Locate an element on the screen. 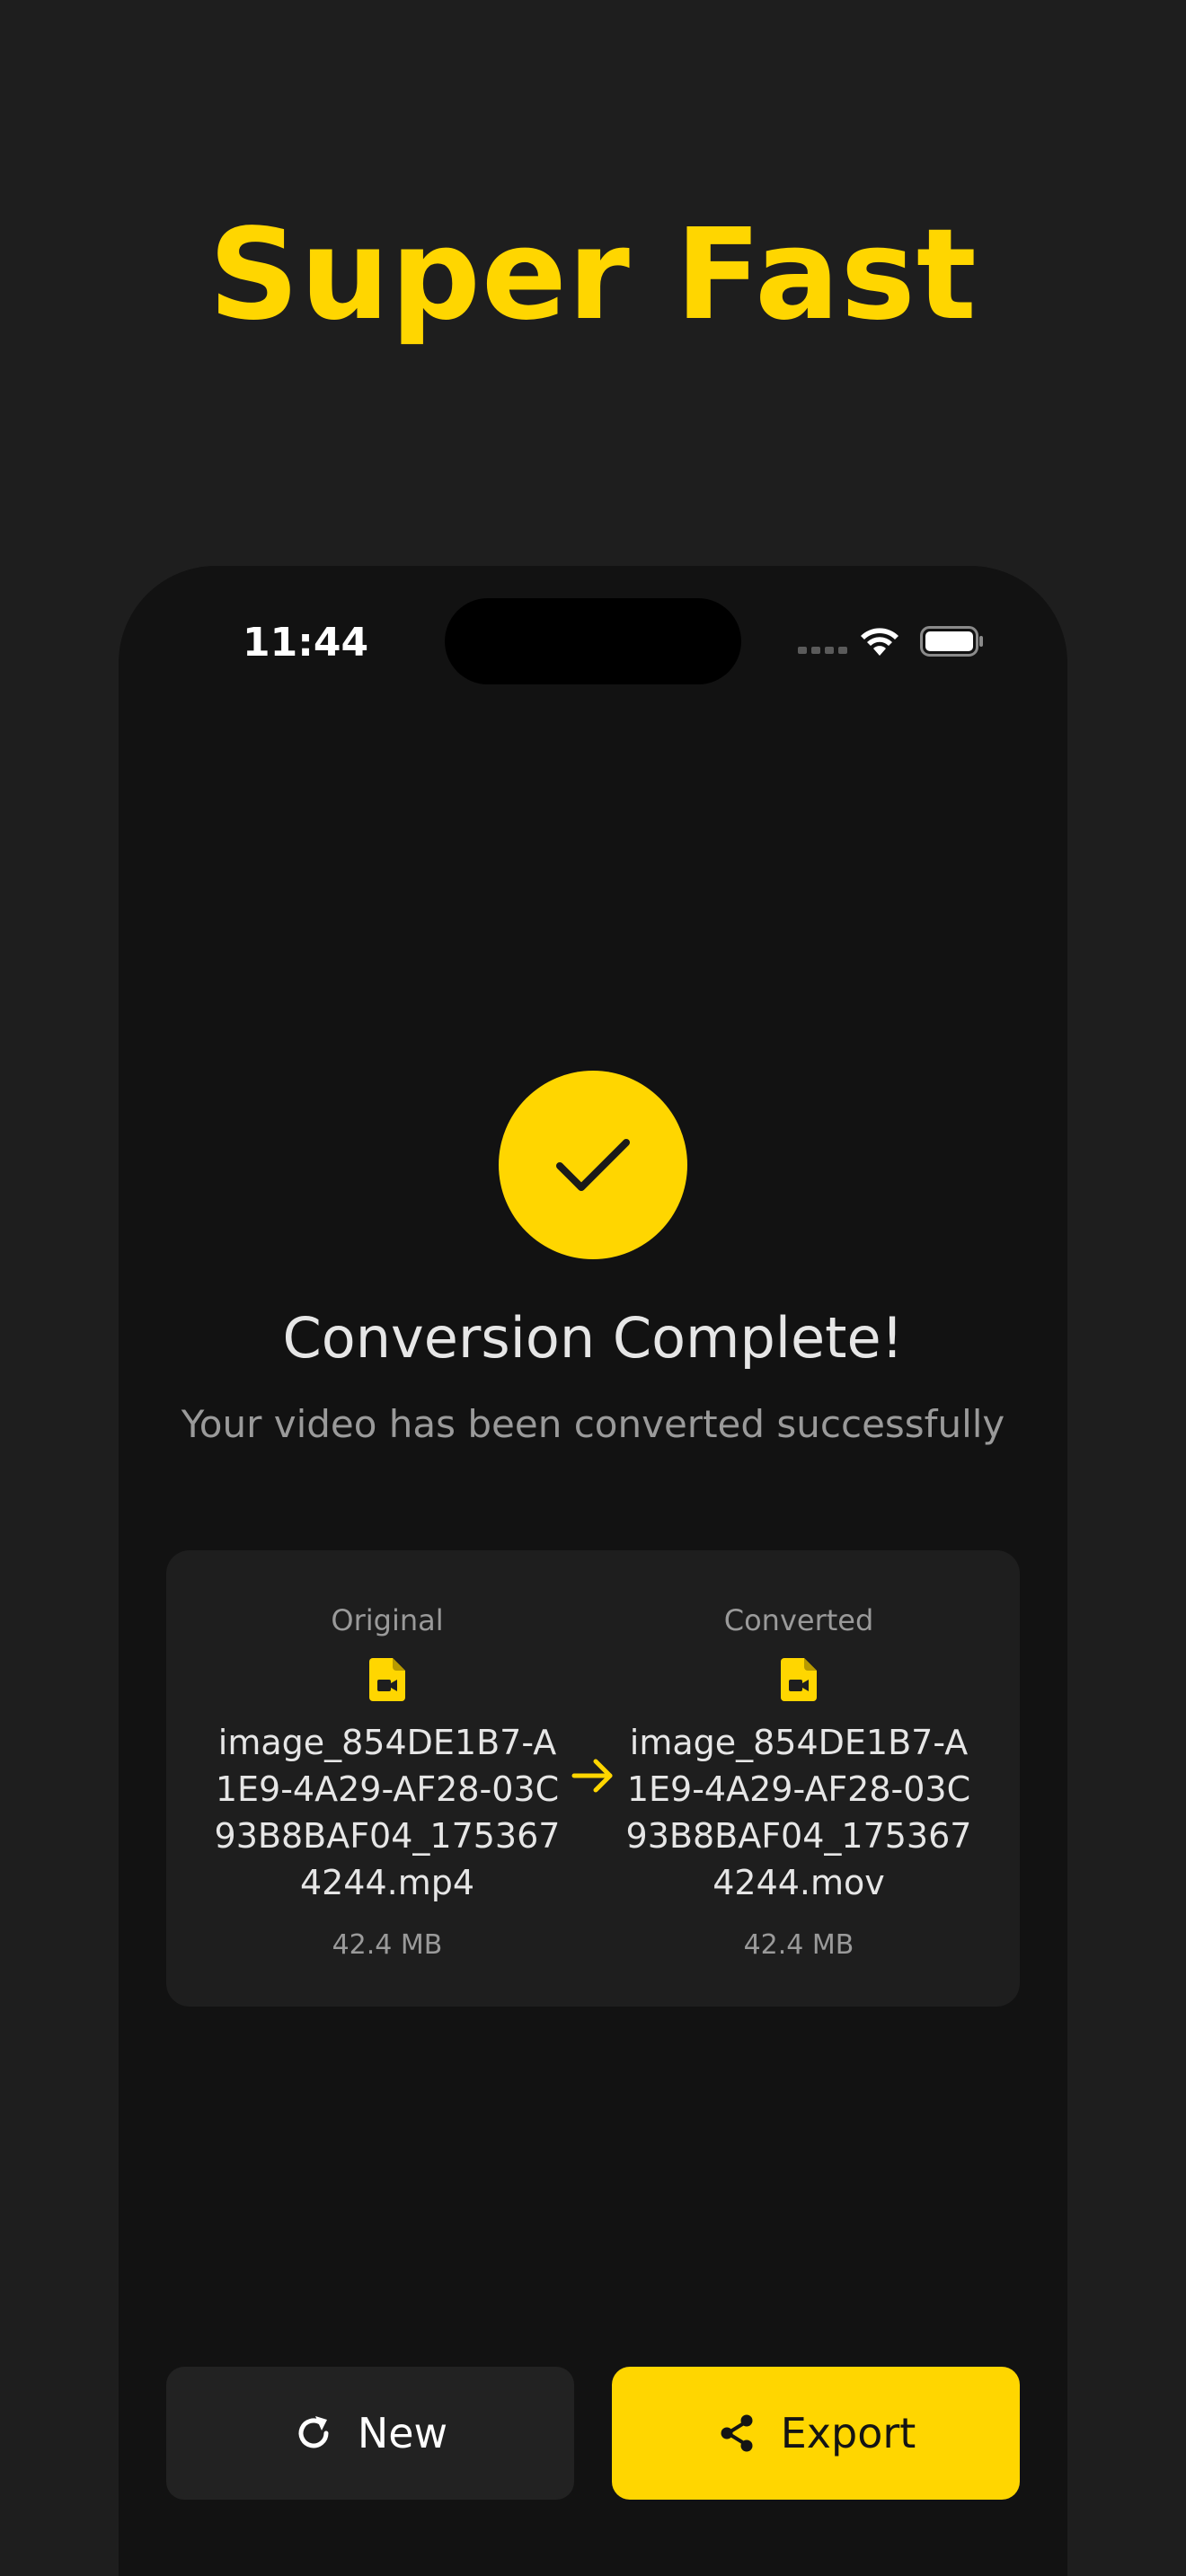  success-badge is located at coordinates (593, 1165).